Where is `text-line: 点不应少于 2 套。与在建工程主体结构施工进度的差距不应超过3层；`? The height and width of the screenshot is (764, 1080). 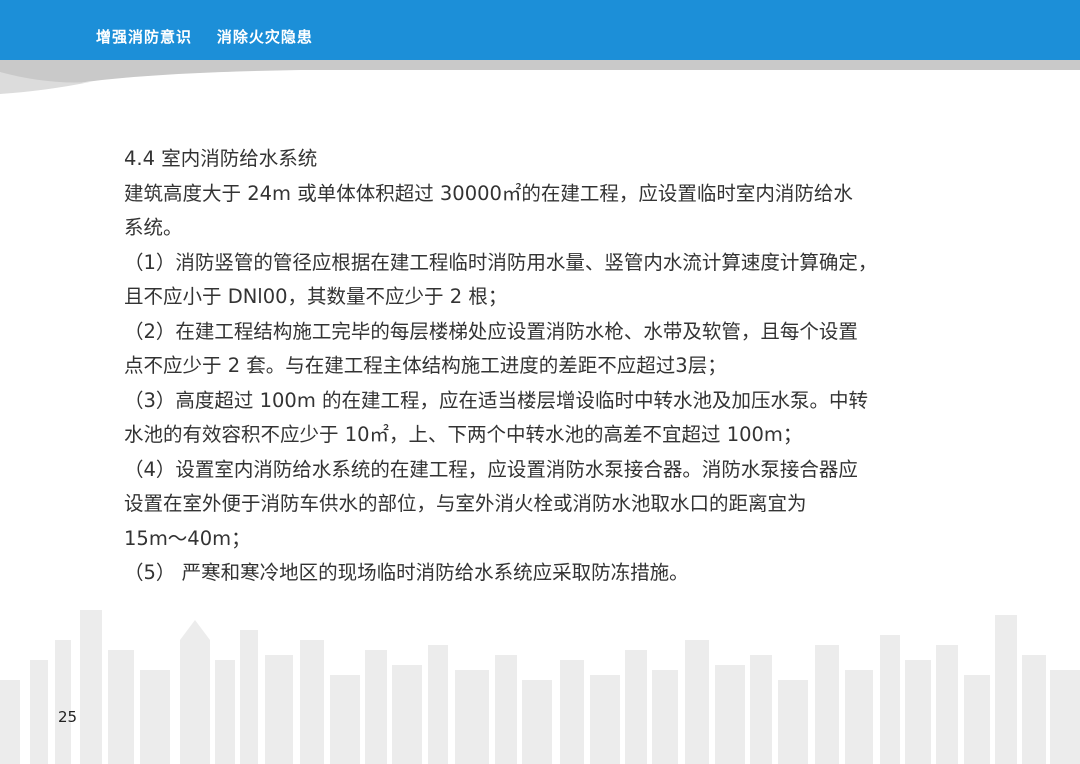
text-line: 点不应少于 2 套。与在建工程主体结构施工进度的差距不应超过3层； is located at coordinates (425, 365).